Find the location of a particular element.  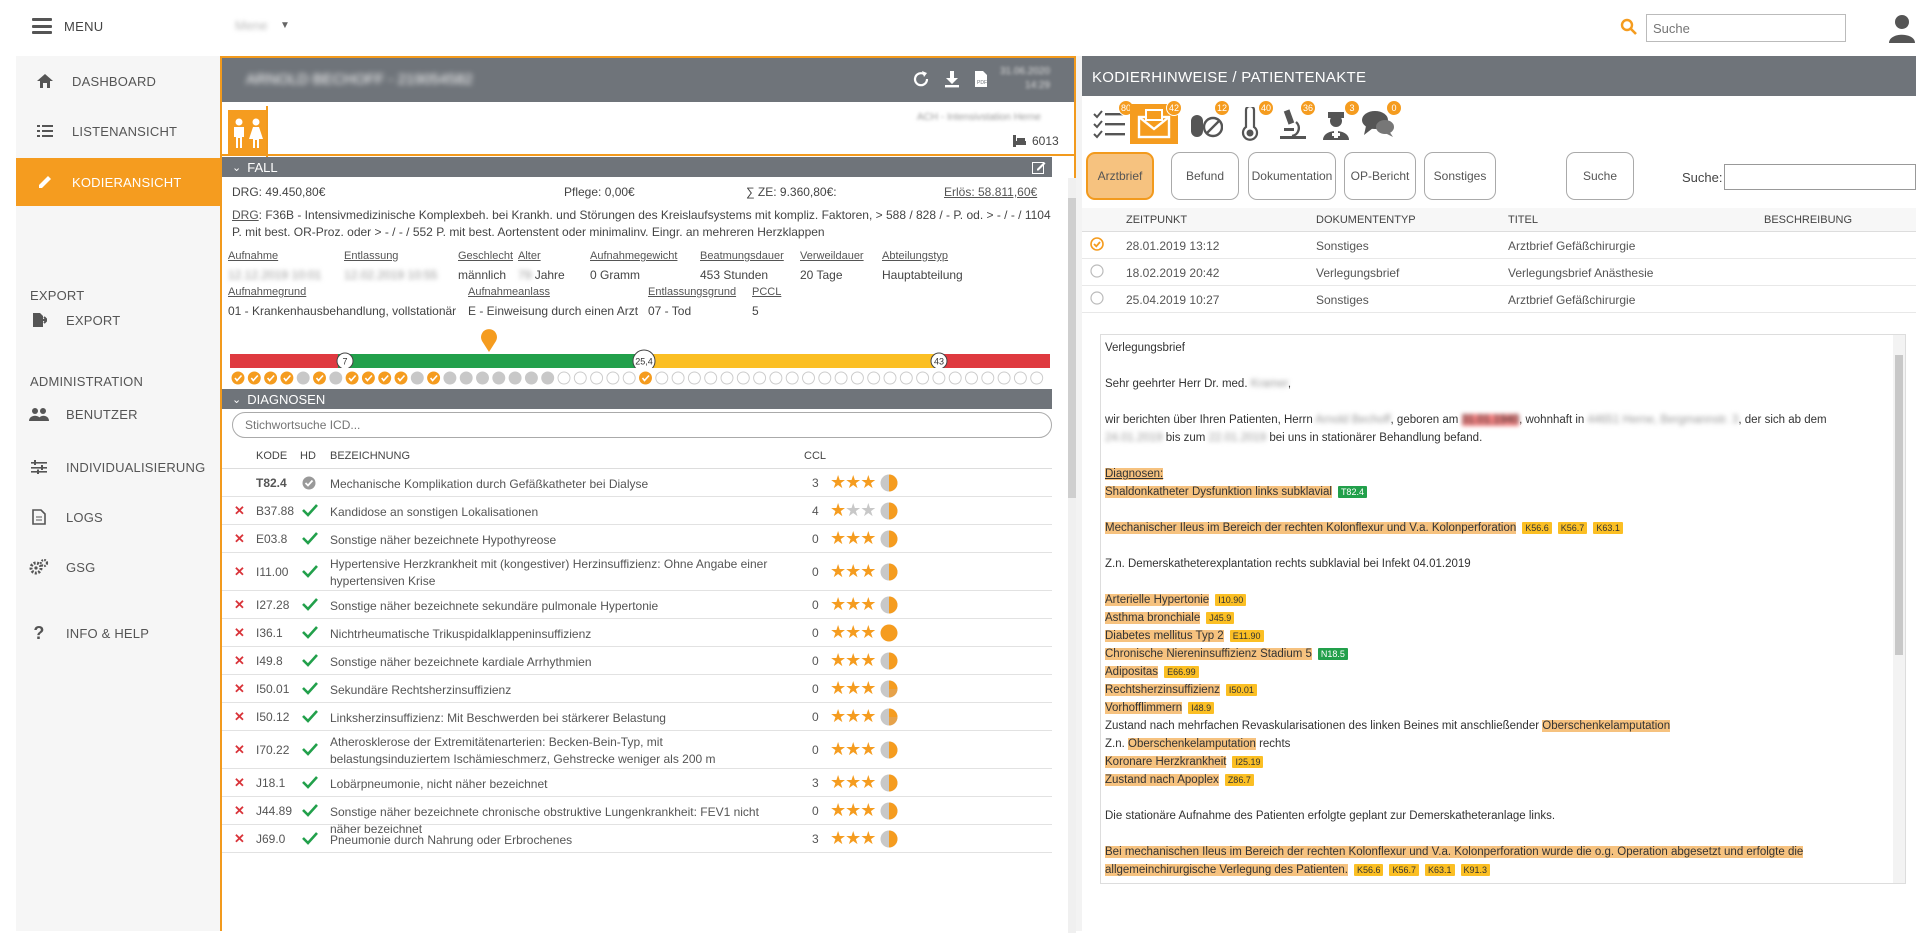

global-search-input is located at coordinates (1746, 28).